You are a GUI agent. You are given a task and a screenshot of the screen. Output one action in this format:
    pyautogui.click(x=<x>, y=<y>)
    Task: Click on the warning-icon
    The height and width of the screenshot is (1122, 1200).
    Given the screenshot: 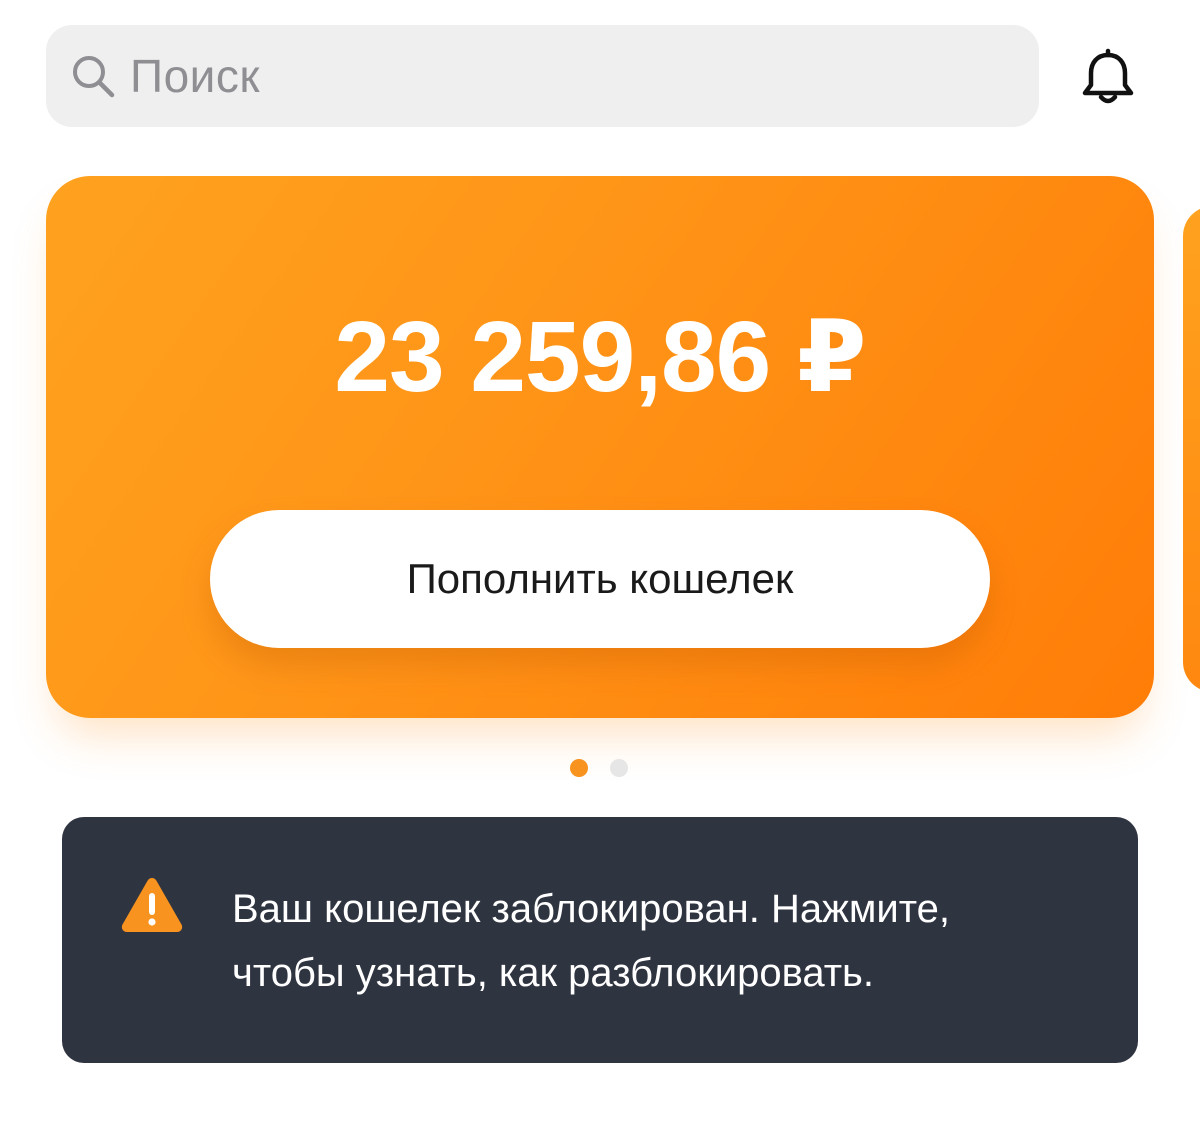 What is the action you would take?
    pyautogui.click(x=152, y=905)
    